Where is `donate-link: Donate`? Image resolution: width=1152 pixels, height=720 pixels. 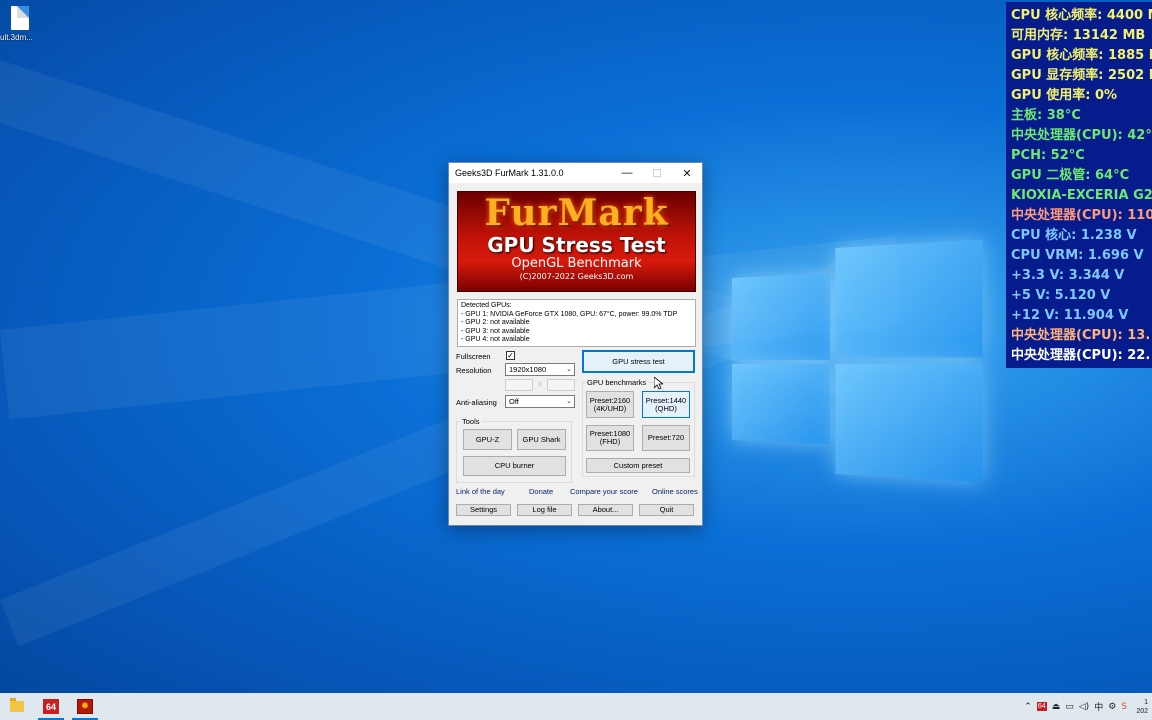 donate-link: Donate is located at coordinates (541, 491).